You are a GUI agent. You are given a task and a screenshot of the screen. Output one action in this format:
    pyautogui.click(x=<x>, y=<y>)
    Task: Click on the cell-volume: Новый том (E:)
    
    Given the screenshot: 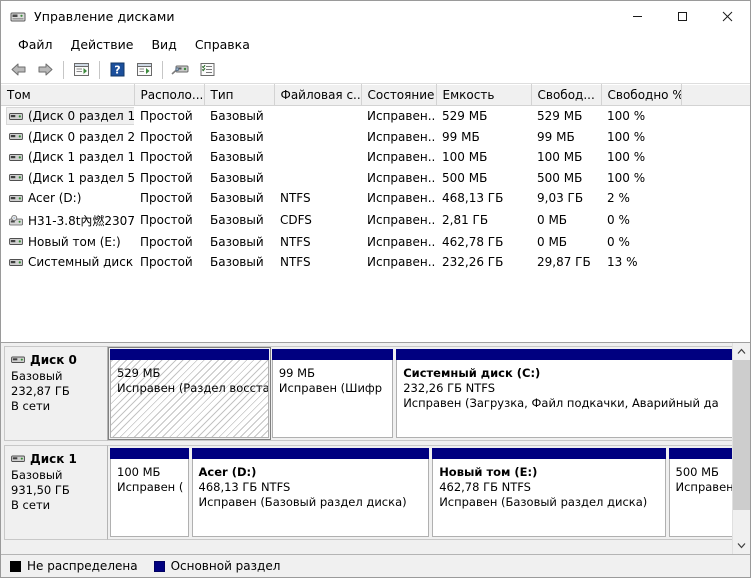 What is the action you would take?
    pyautogui.click(x=67, y=242)
    